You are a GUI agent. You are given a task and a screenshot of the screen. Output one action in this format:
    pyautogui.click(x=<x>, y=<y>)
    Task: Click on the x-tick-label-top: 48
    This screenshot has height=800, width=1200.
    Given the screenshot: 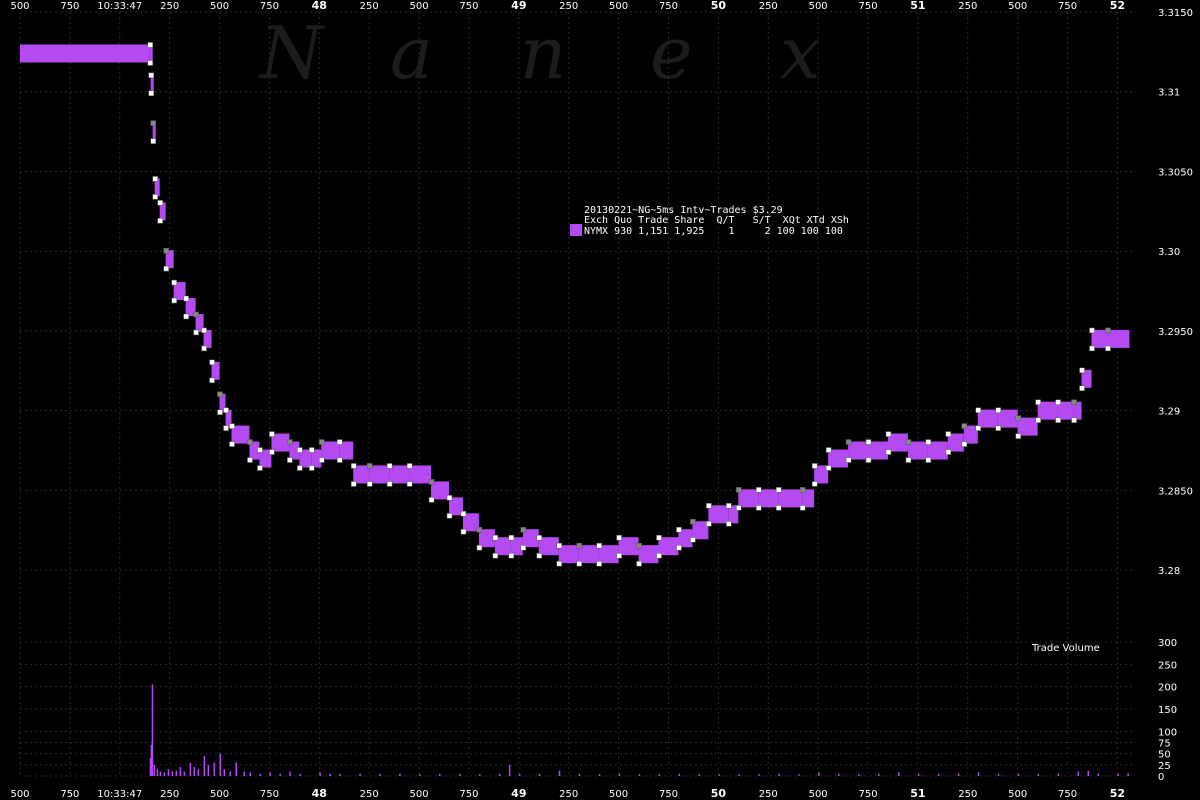 What is the action you would take?
    pyautogui.click(x=319, y=6)
    